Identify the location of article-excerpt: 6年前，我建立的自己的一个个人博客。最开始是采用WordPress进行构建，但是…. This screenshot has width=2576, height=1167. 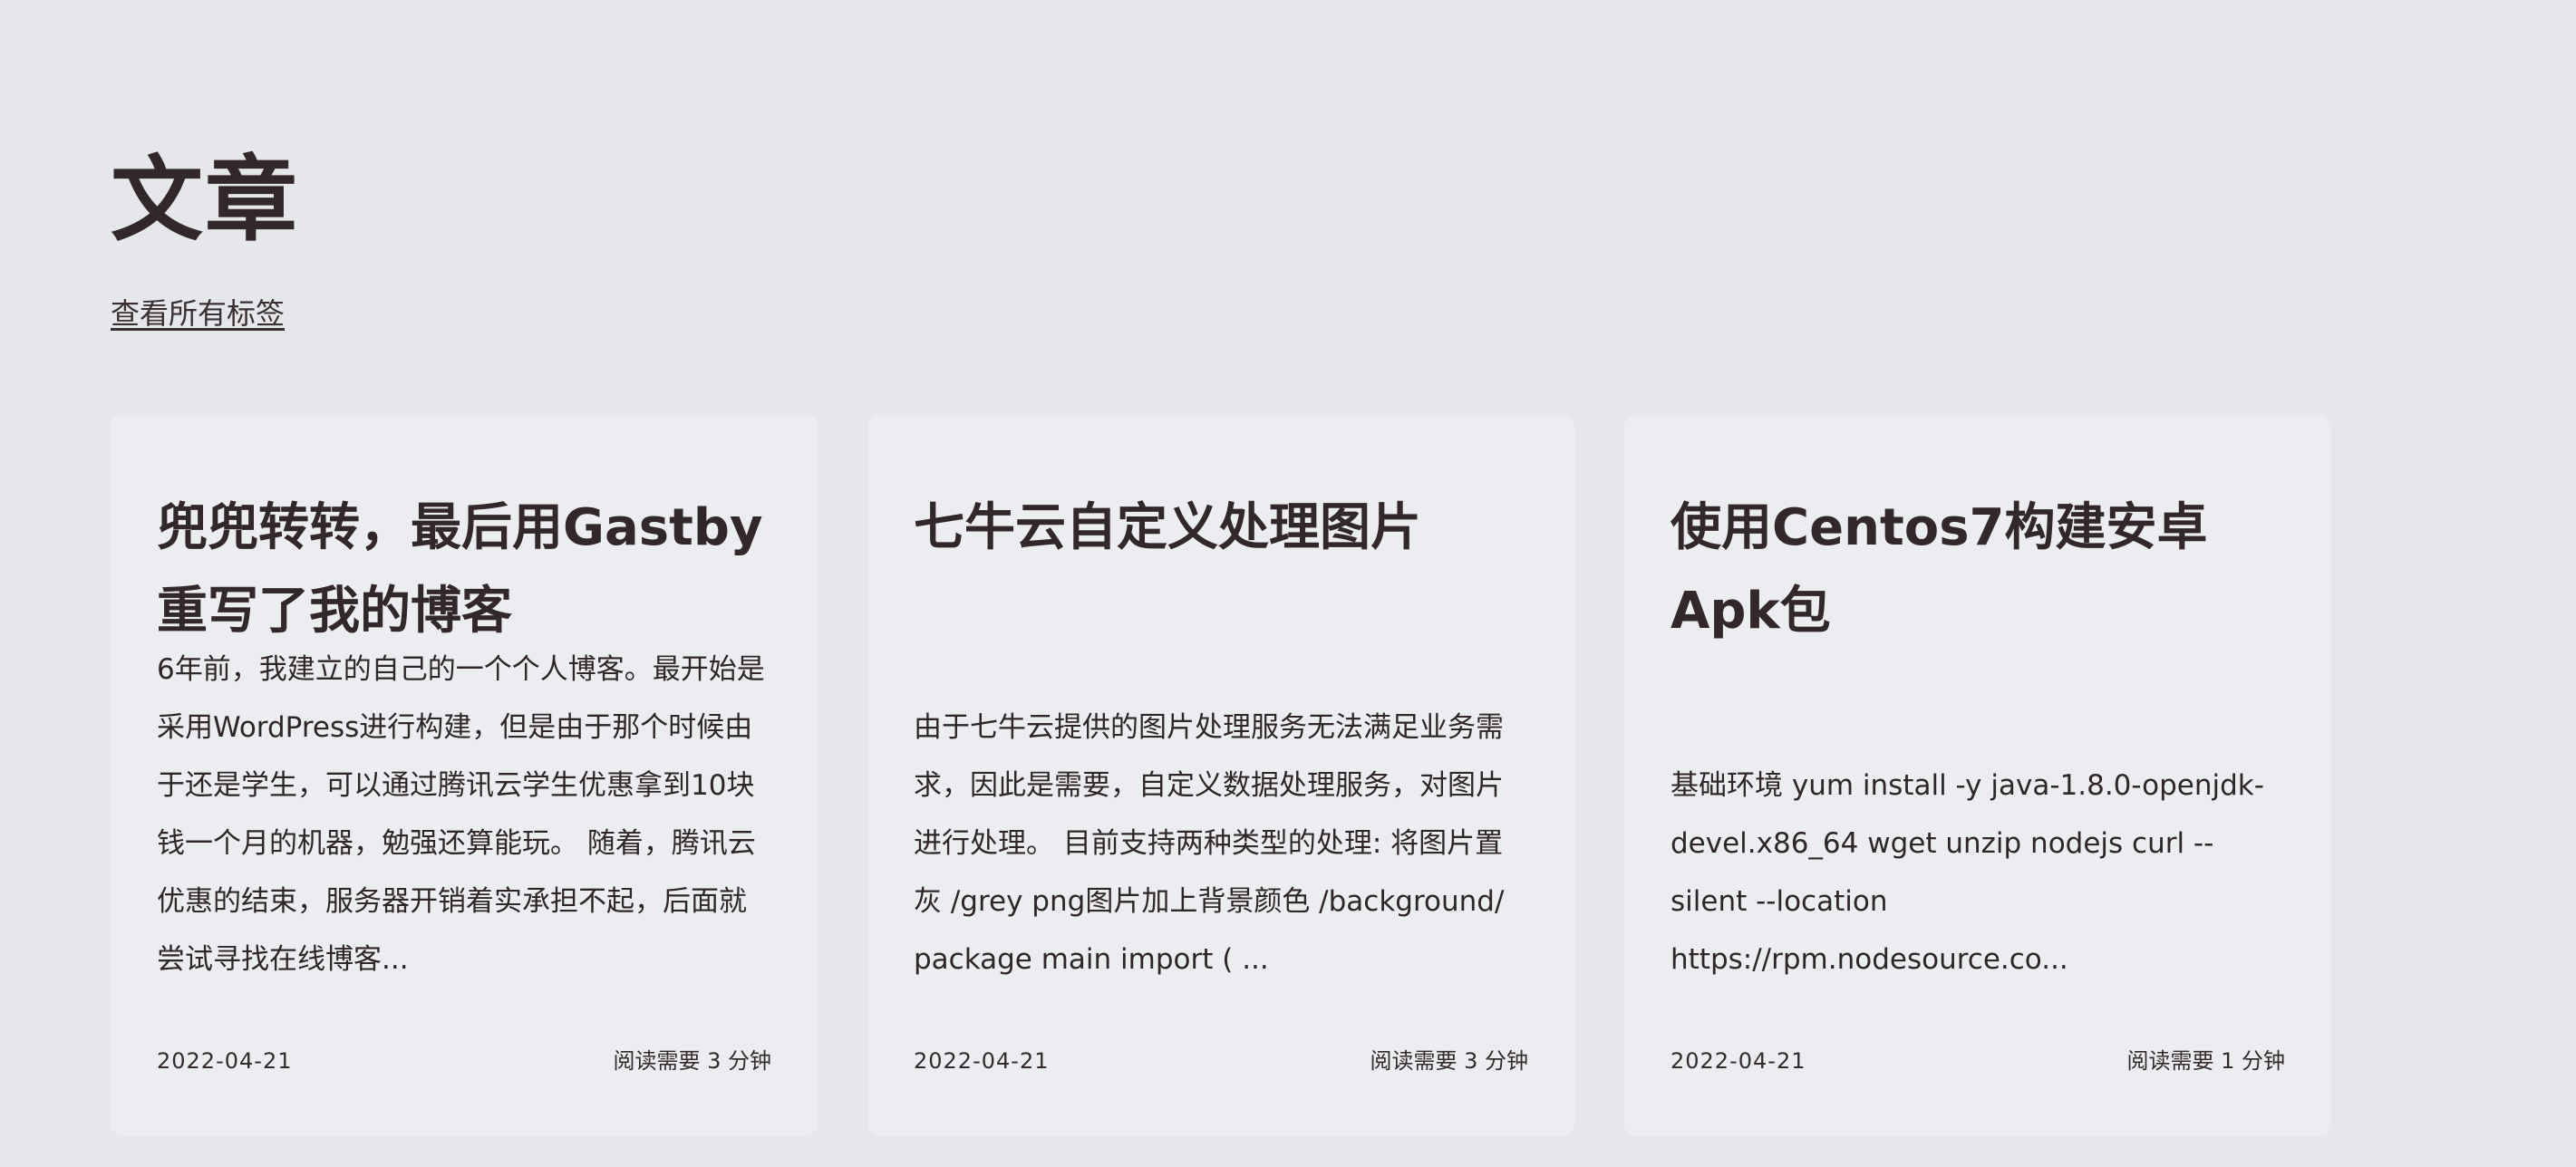
(461, 814).